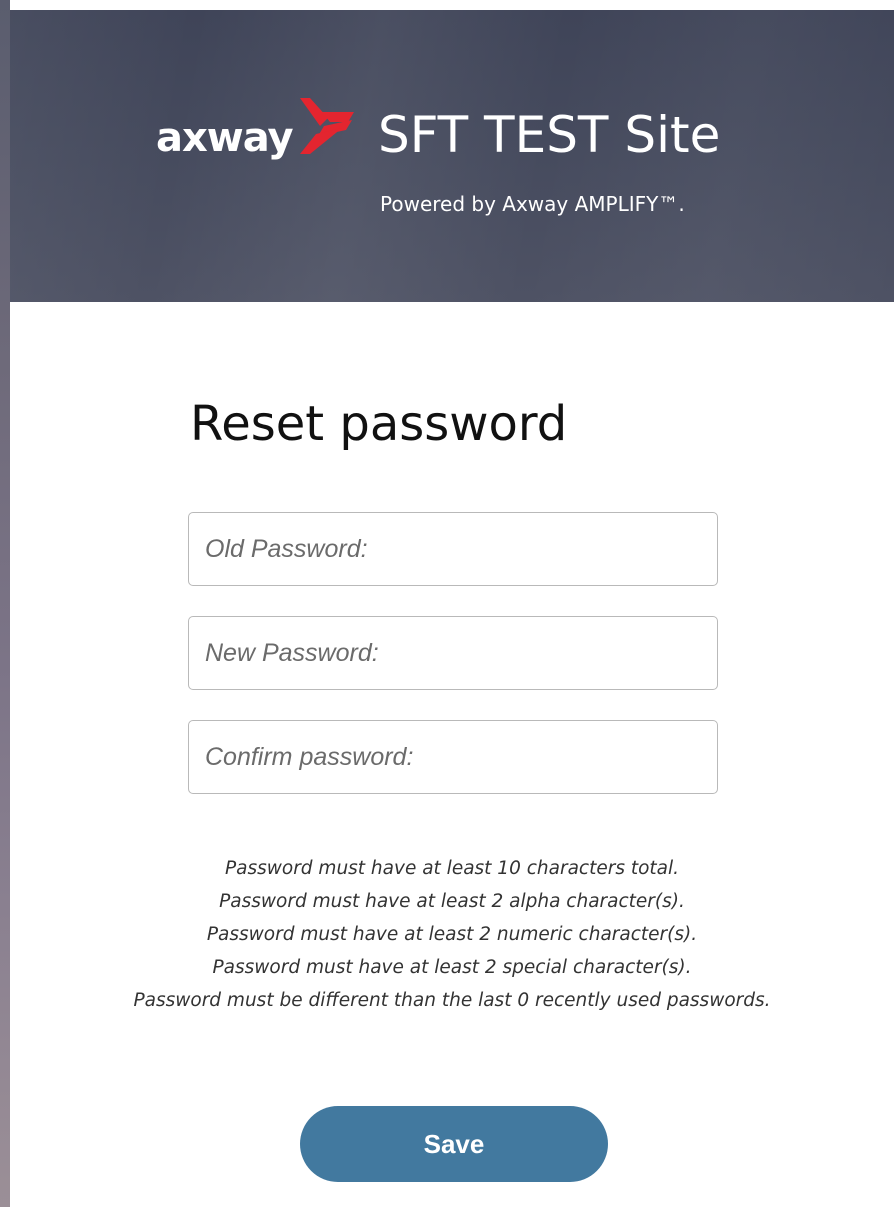 The image size is (894, 1207). I want to click on page-title: Reset password, so click(379, 424).